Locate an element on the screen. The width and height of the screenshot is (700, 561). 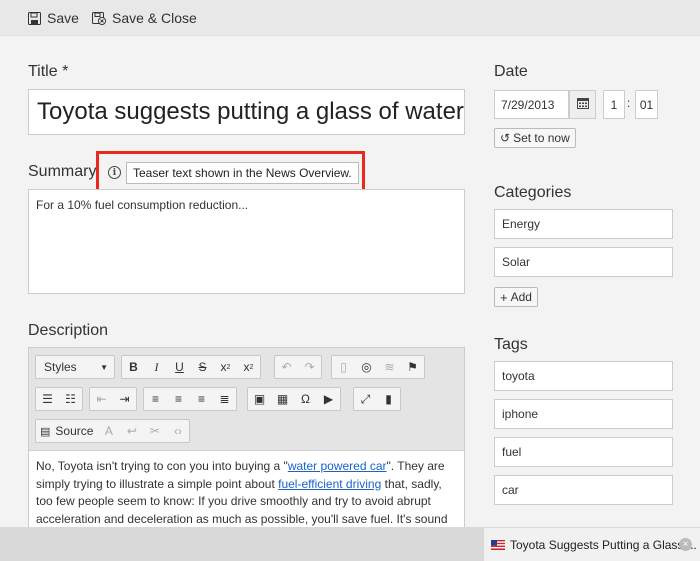
list-group: ☰ ☷ is located at coordinates (59, 399).